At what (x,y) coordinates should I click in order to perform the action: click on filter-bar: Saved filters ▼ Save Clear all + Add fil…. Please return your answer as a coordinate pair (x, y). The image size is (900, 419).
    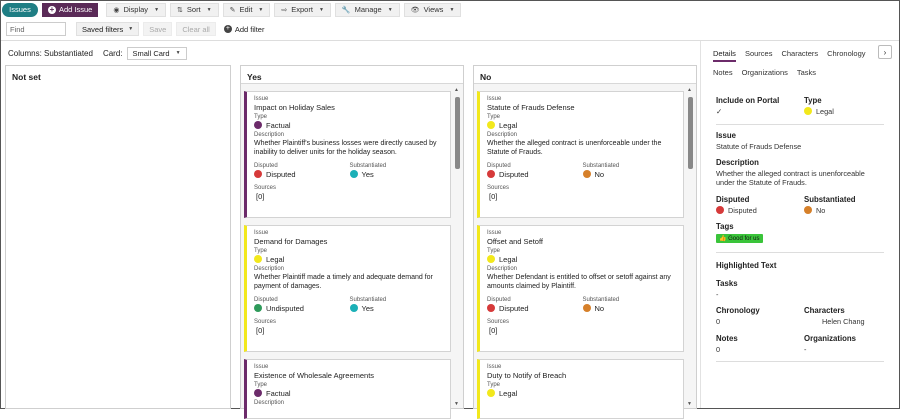
    Looking at the image, I should click on (137, 29).